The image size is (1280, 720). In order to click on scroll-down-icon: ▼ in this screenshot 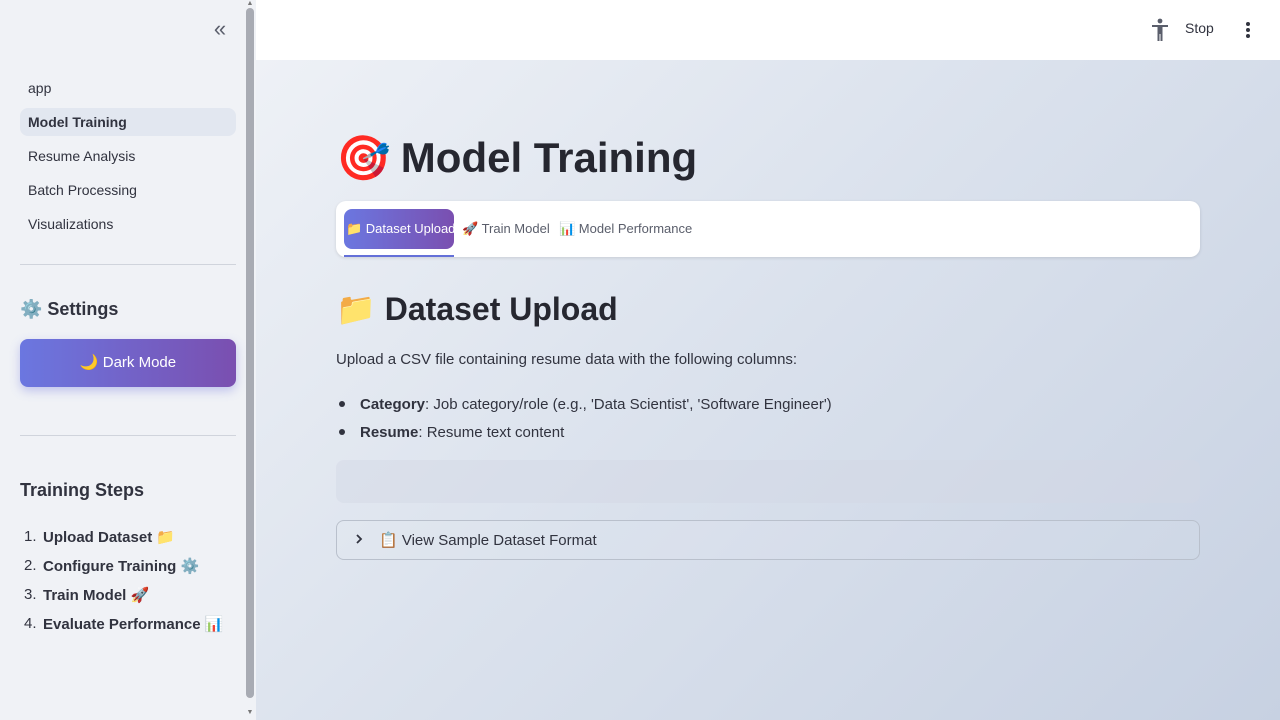, I will do `click(250, 712)`.